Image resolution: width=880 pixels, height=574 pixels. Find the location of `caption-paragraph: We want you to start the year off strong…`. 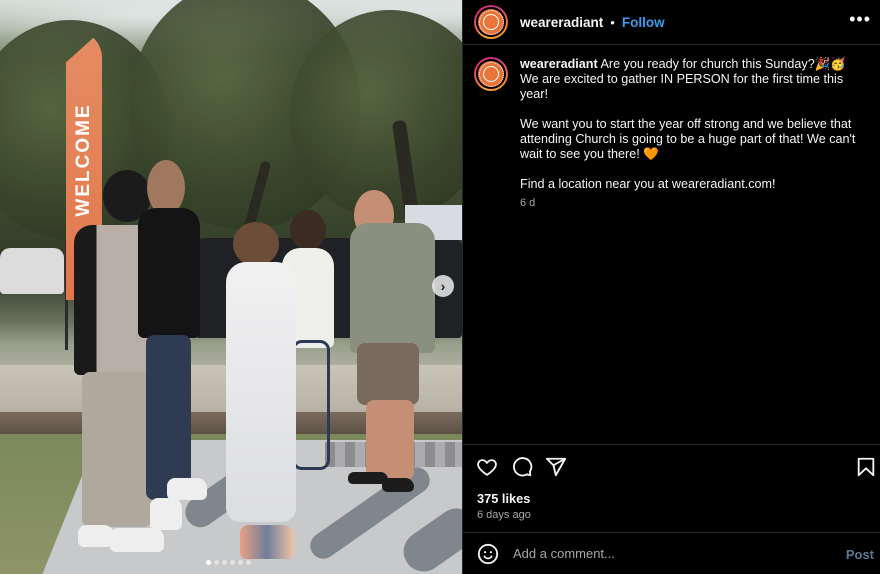

caption-paragraph: We want you to start the year off strong… is located at coordinates (688, 139).